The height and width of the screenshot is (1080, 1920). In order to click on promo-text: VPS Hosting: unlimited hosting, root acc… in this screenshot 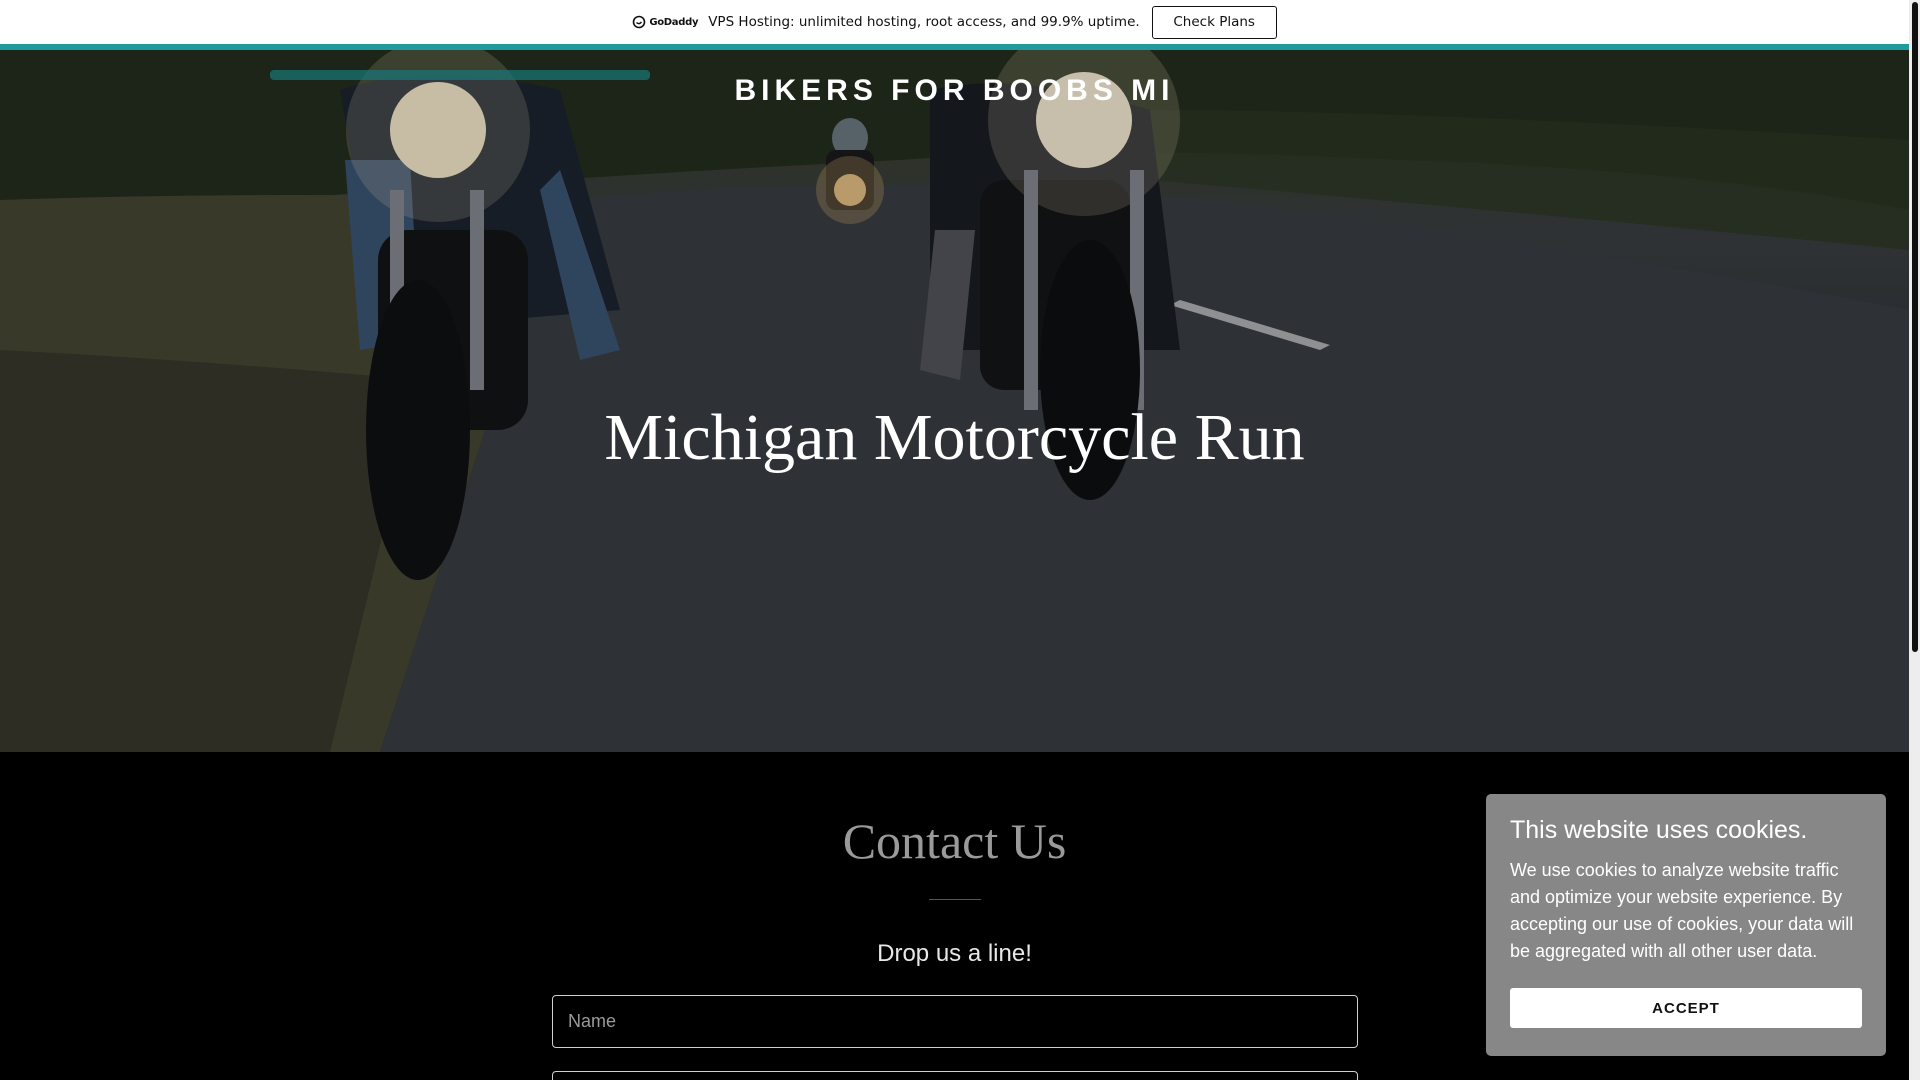, I will do `click(924, 22)`.